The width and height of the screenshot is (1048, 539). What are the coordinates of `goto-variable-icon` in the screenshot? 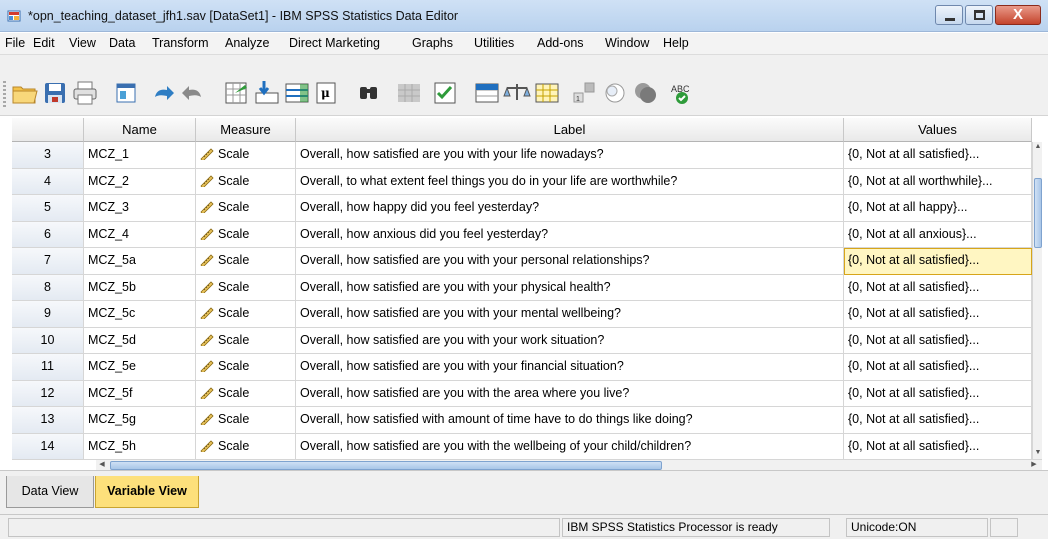 It's located at (267, 93).